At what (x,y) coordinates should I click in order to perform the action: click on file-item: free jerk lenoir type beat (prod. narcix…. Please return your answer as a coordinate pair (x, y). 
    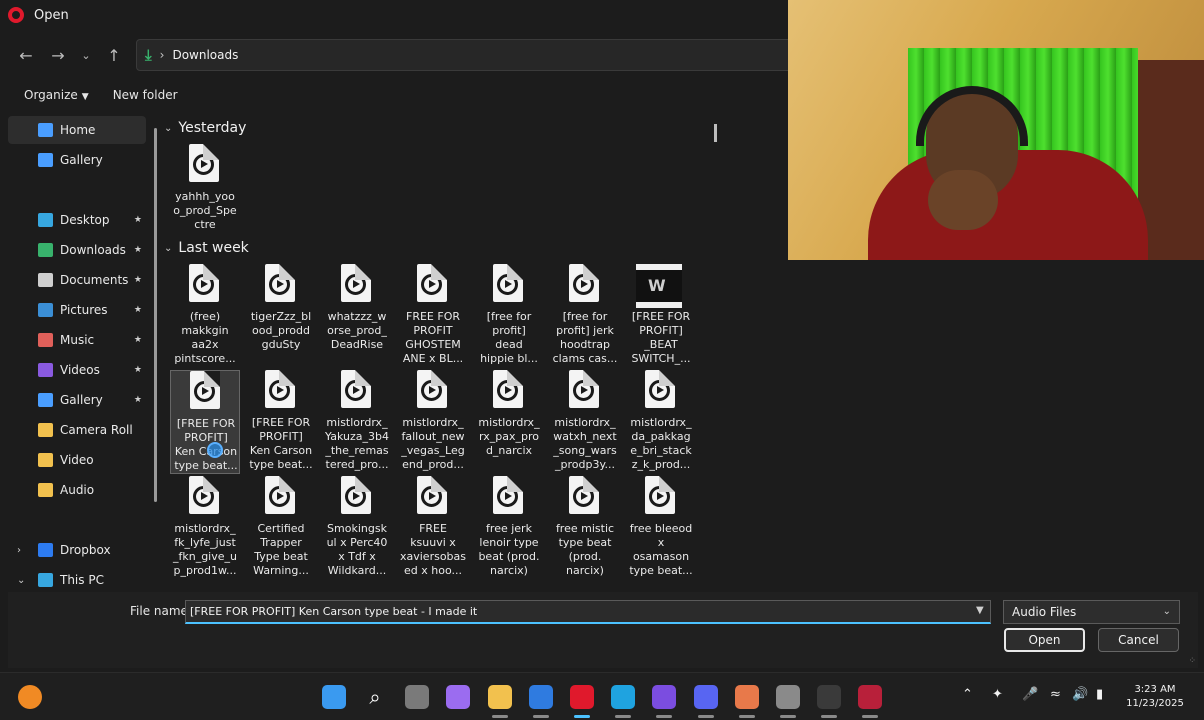
    Looking at the image, I should click on (509, 528).